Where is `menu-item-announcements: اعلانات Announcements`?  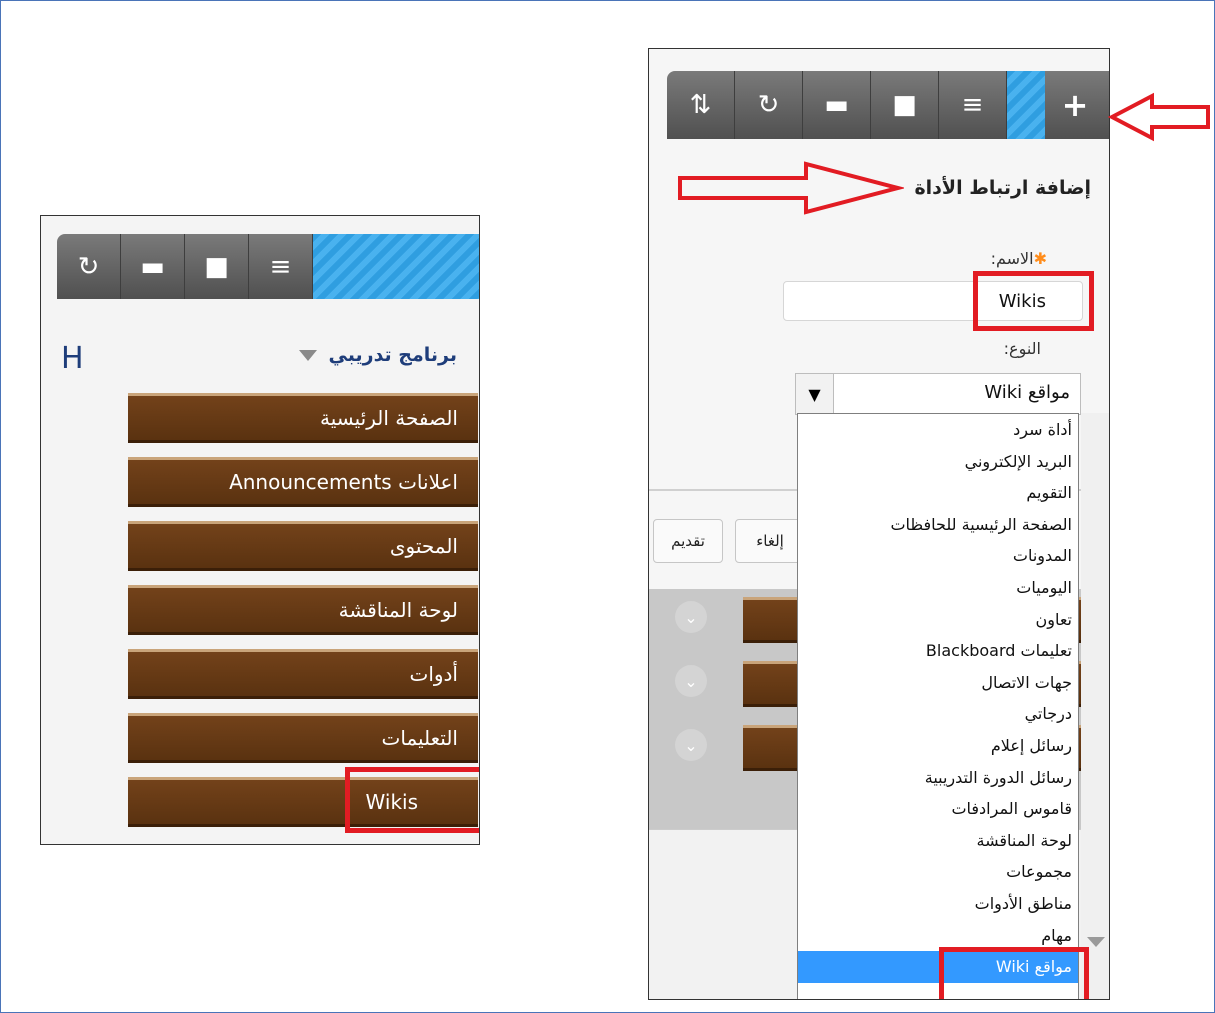
menu-item-announcements: اعلانات Announcements is located at coordinates (303, 482).